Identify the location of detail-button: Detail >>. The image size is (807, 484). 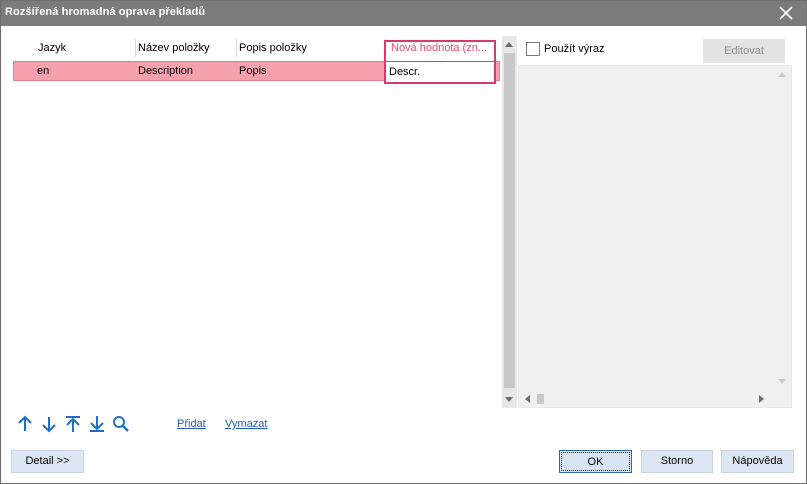
(47, 461).